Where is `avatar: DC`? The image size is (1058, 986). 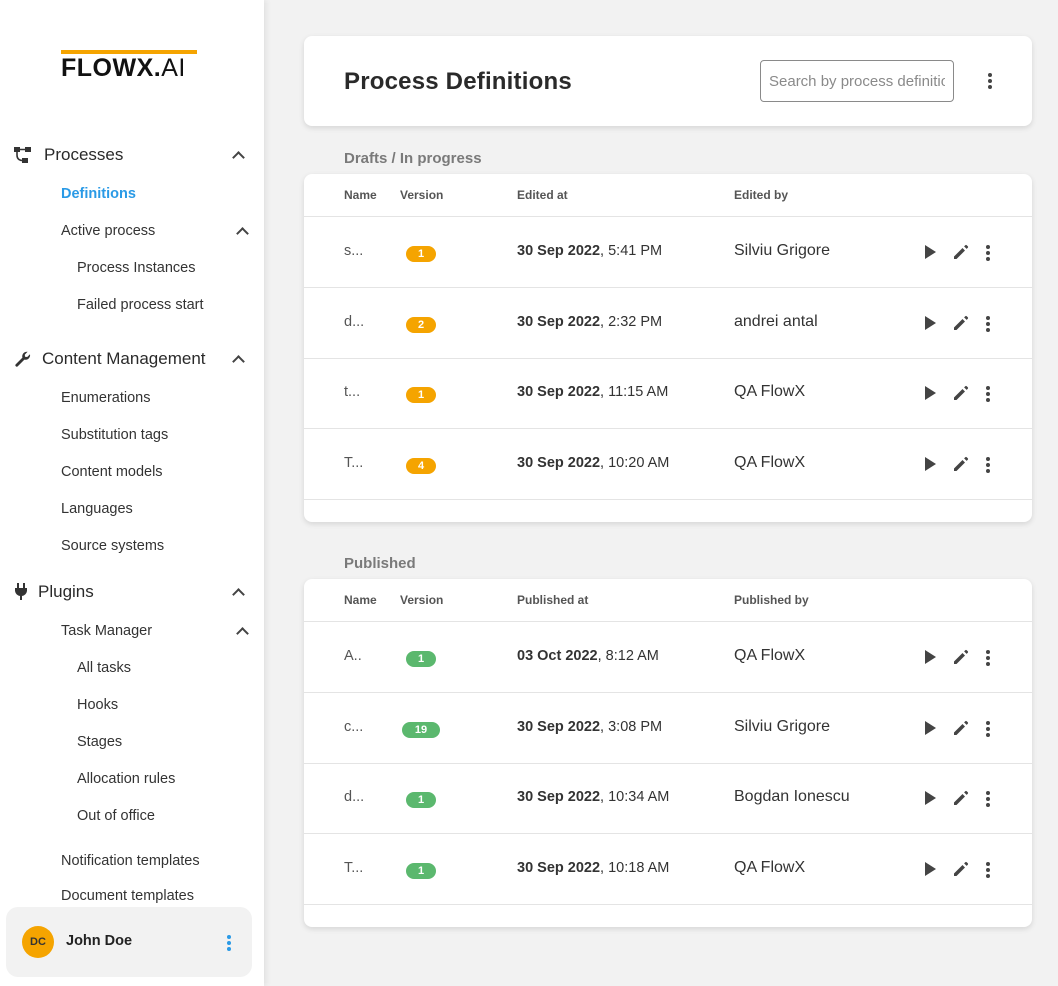
avatar: DC is located at coordinates (38, 942).